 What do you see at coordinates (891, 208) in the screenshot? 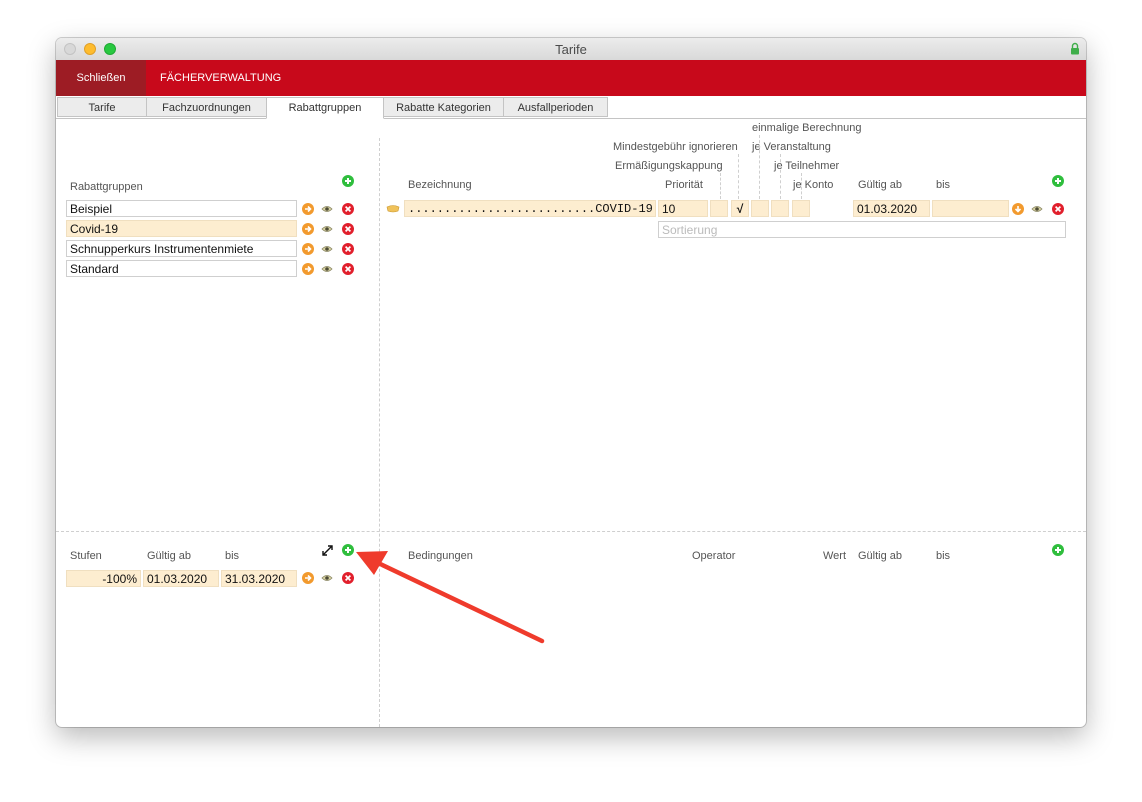
I see `gueltig-ab-field: 01.03.2020` at bounding box center [891, 208].